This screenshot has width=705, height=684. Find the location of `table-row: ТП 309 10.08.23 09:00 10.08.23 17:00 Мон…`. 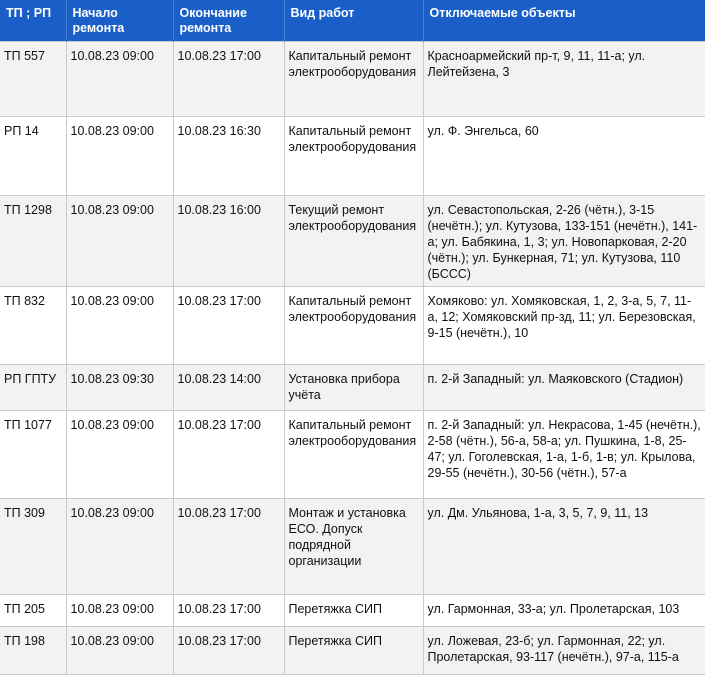

table-row: ТП 309 10.08.23 09:00 10.08.23 17:00 Мон… is located at coordinates (352, 546).